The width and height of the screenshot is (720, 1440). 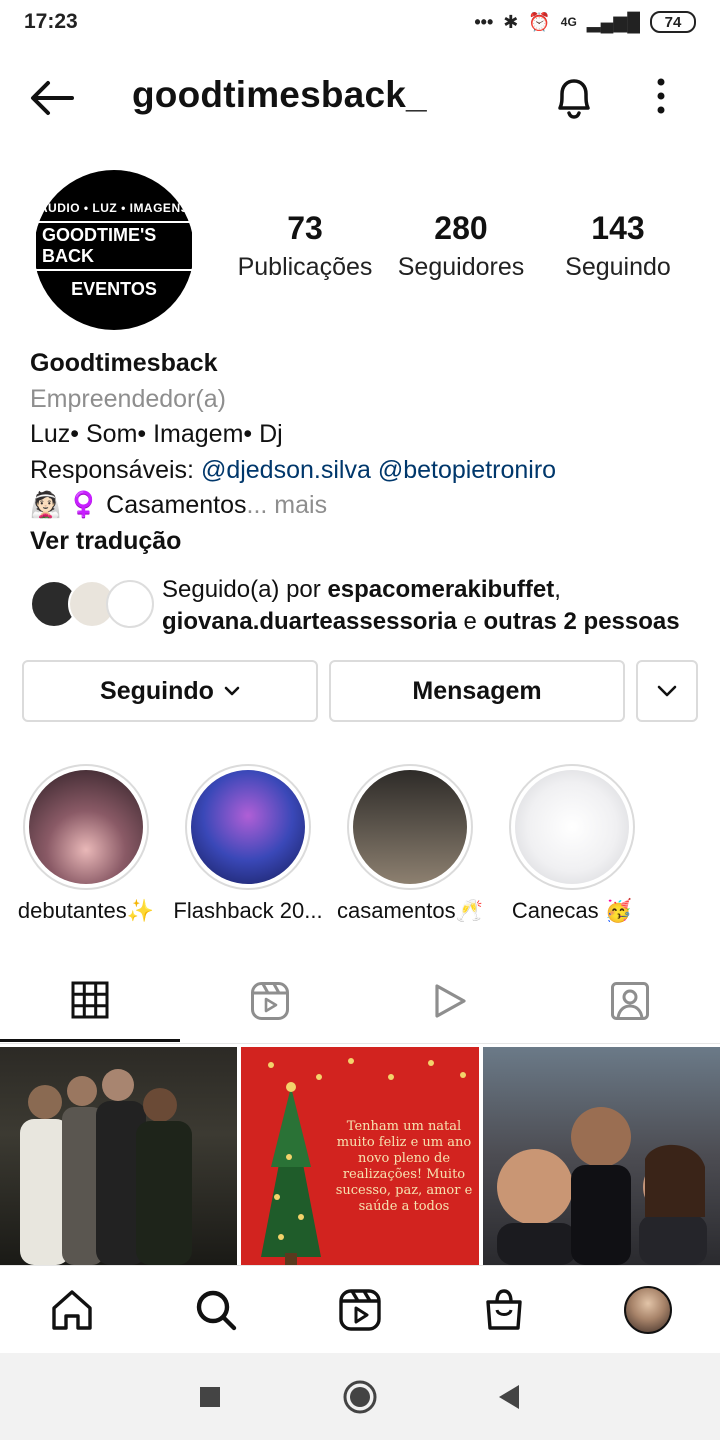 I want to click on tab-reels, so click(x=270, y=1001).